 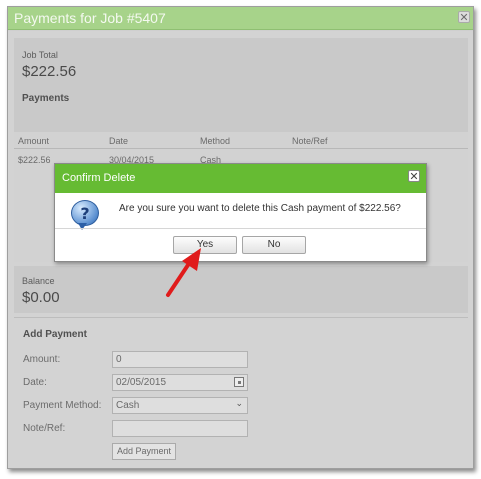 I want to click on calendar-icon, so click(x=239, y=382).